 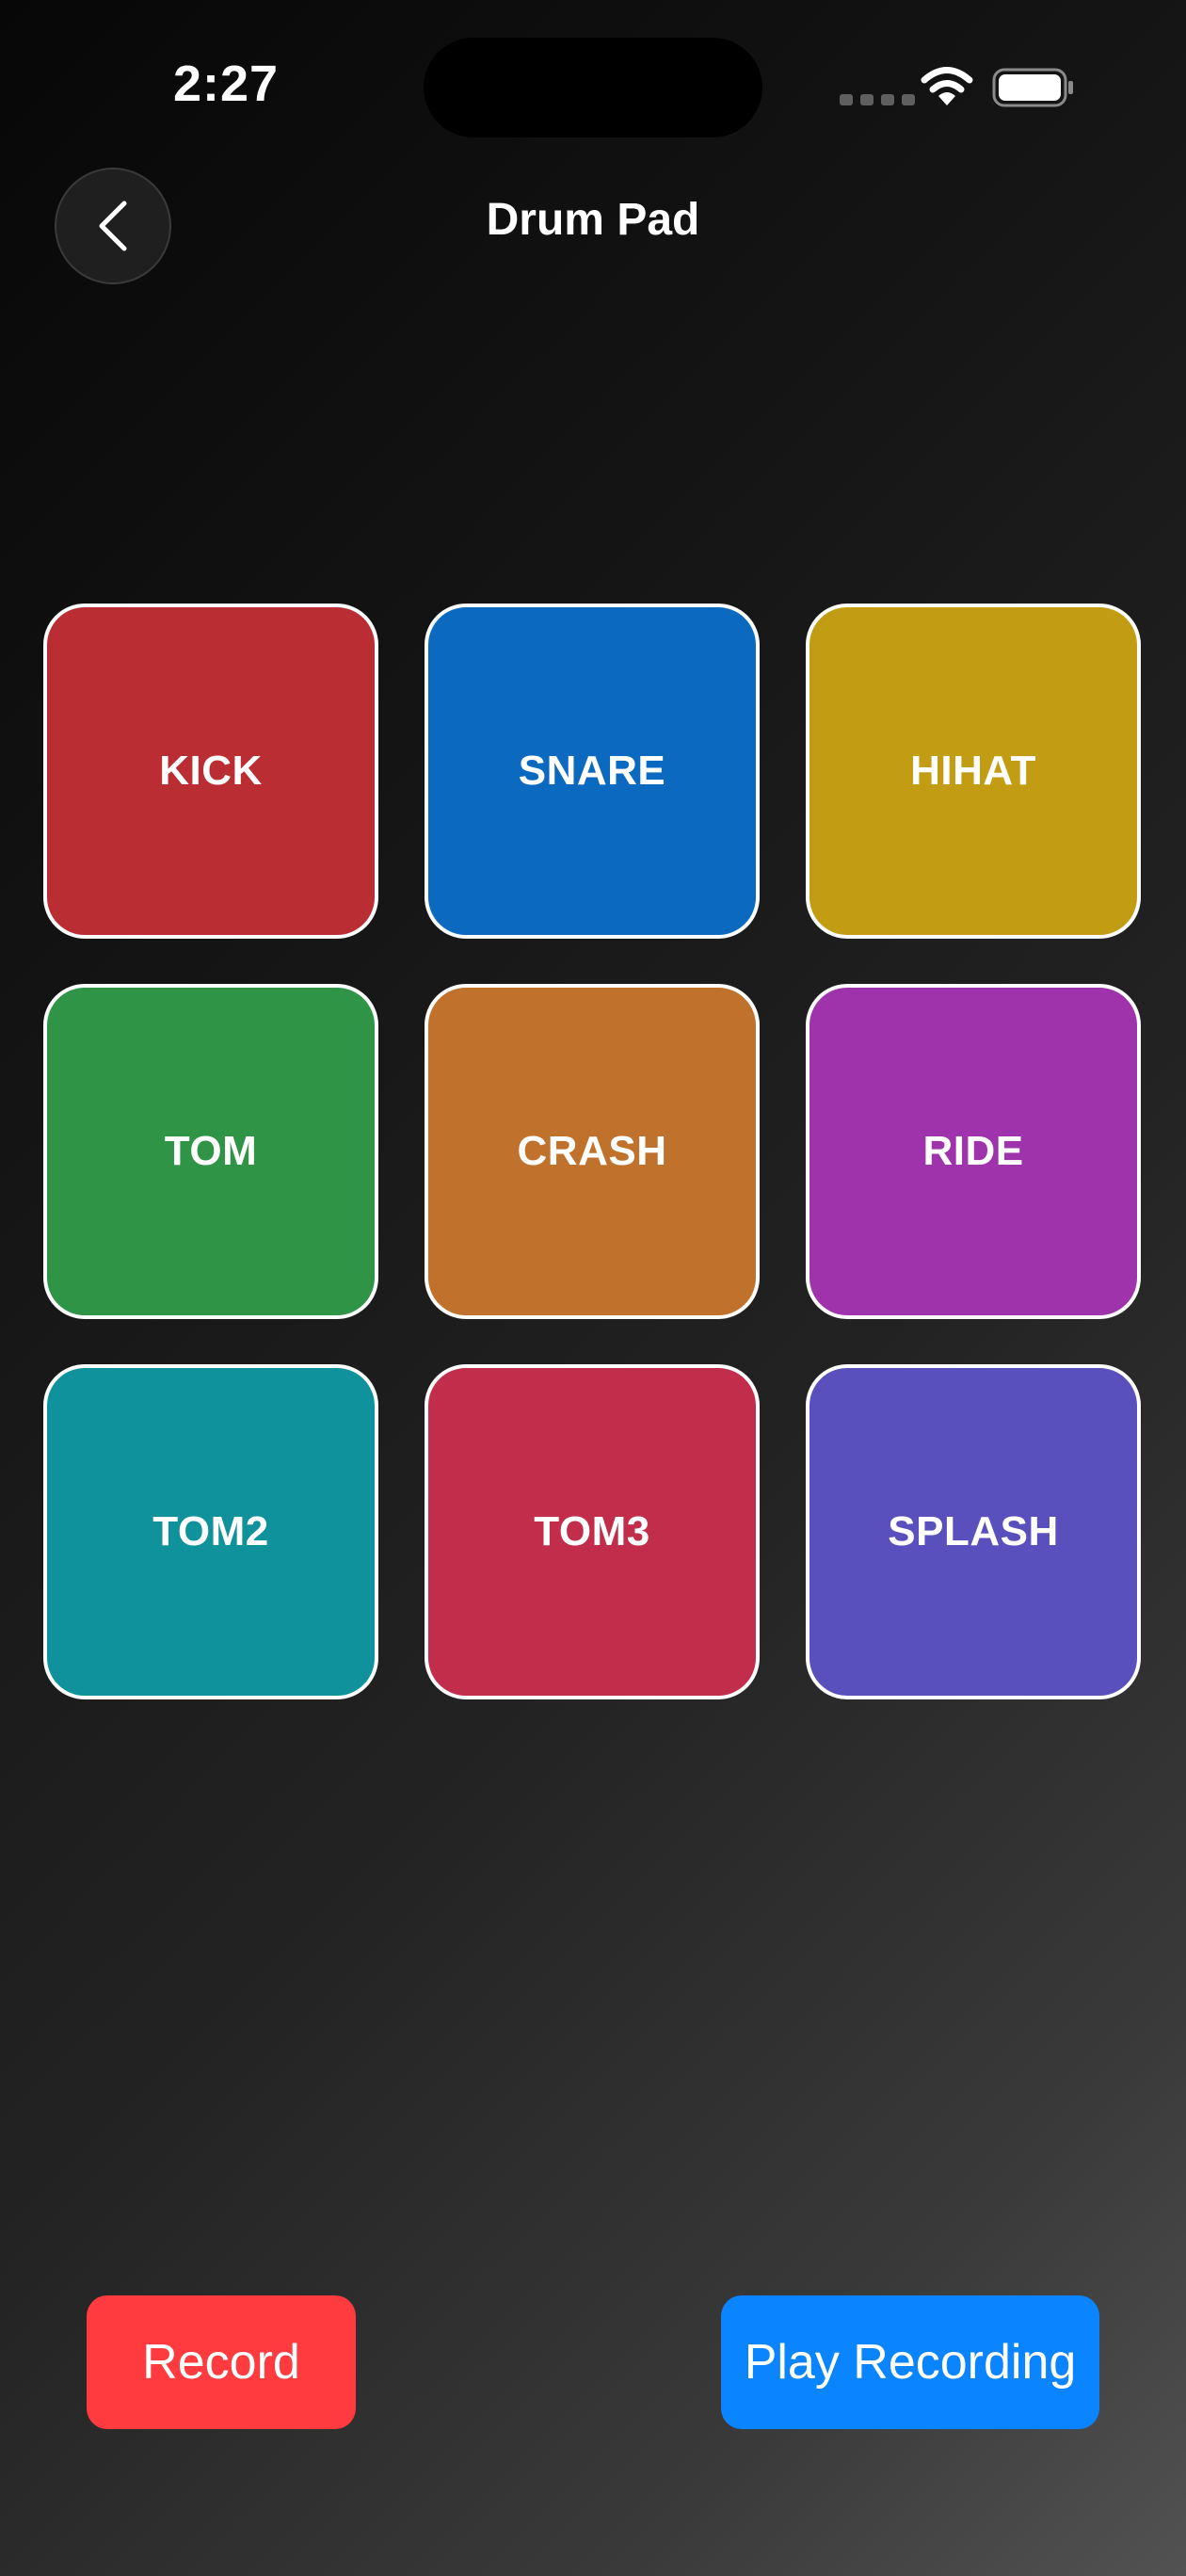 What do you see at coordinates (910, 2362) in the screenshot?
I see `play-recording-button: Play Recording` at bounding box center [910, 2362].